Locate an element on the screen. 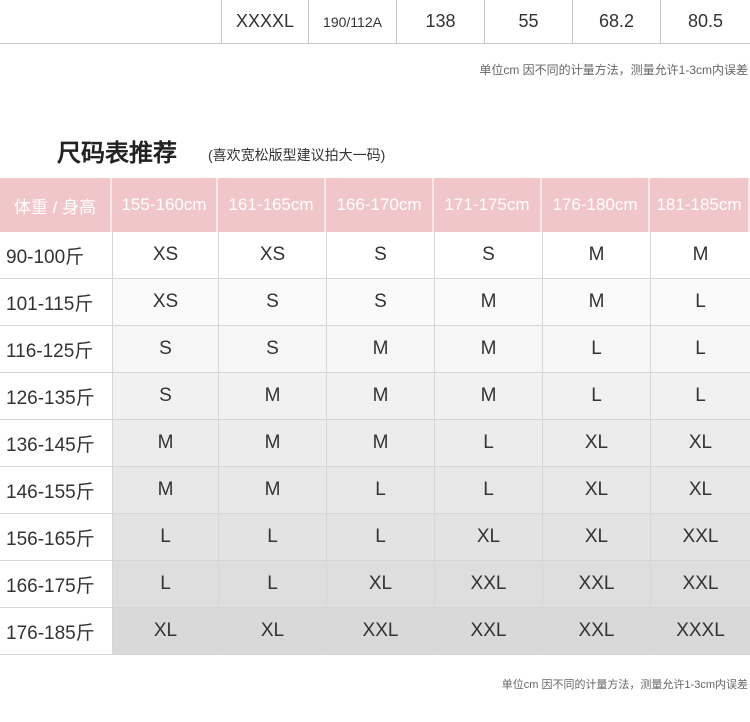 This screenshot has height=722, width=750. top-cell-size: XXXXL is located at coordinates (265, 22).